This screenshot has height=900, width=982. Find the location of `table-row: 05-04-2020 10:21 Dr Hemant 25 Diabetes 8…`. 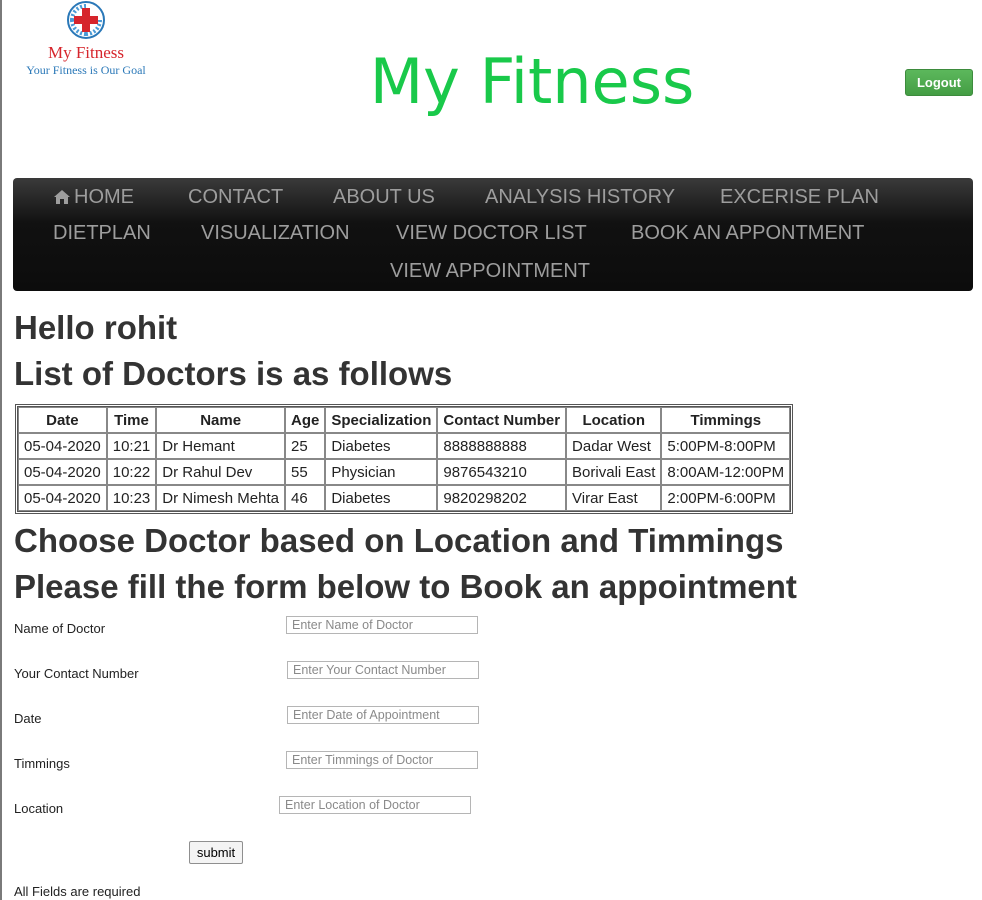

table-row: 05-04-2020 10:21 Dr Hemant 25 Diabetes 8… is located at coordinates (404, 446).